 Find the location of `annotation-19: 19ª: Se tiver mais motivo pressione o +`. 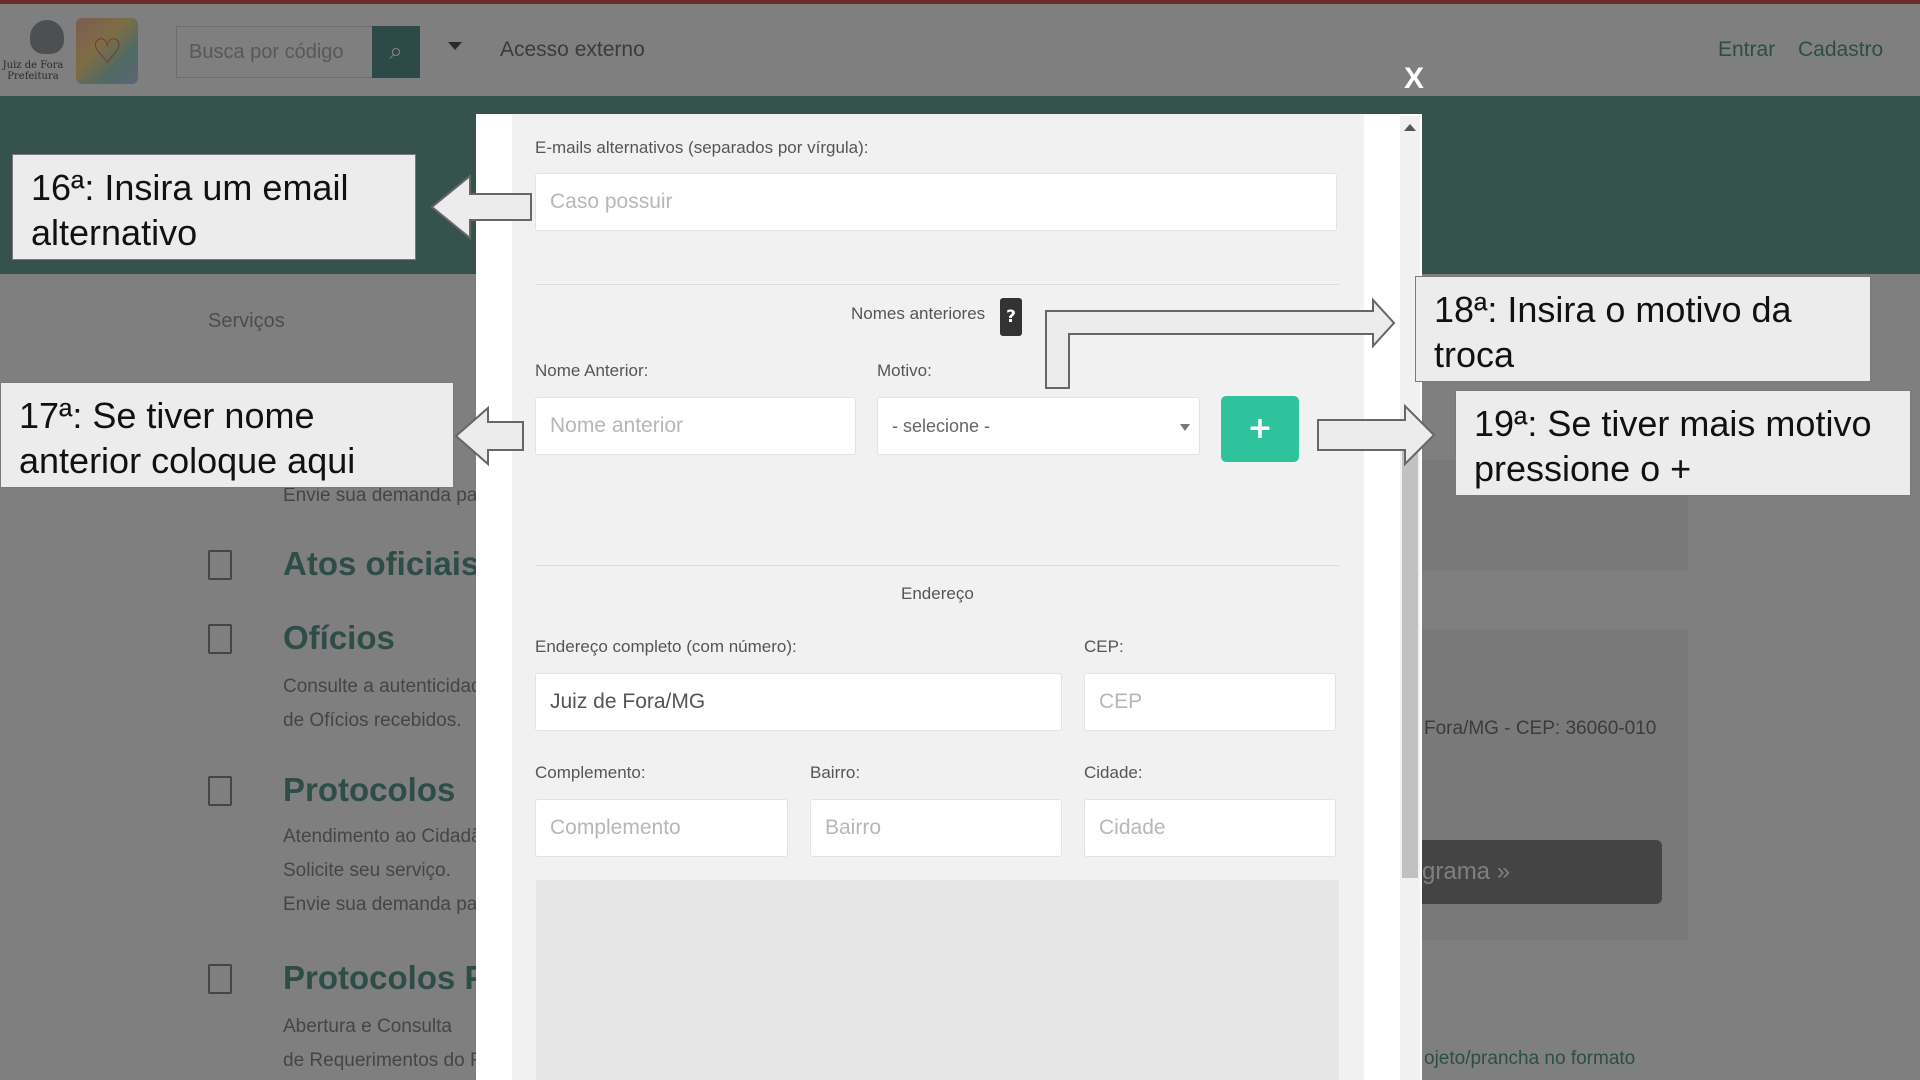

annotation-19: 19ª: Se tiver mais motivo pressione o + is located at coordinates (1683, 443).